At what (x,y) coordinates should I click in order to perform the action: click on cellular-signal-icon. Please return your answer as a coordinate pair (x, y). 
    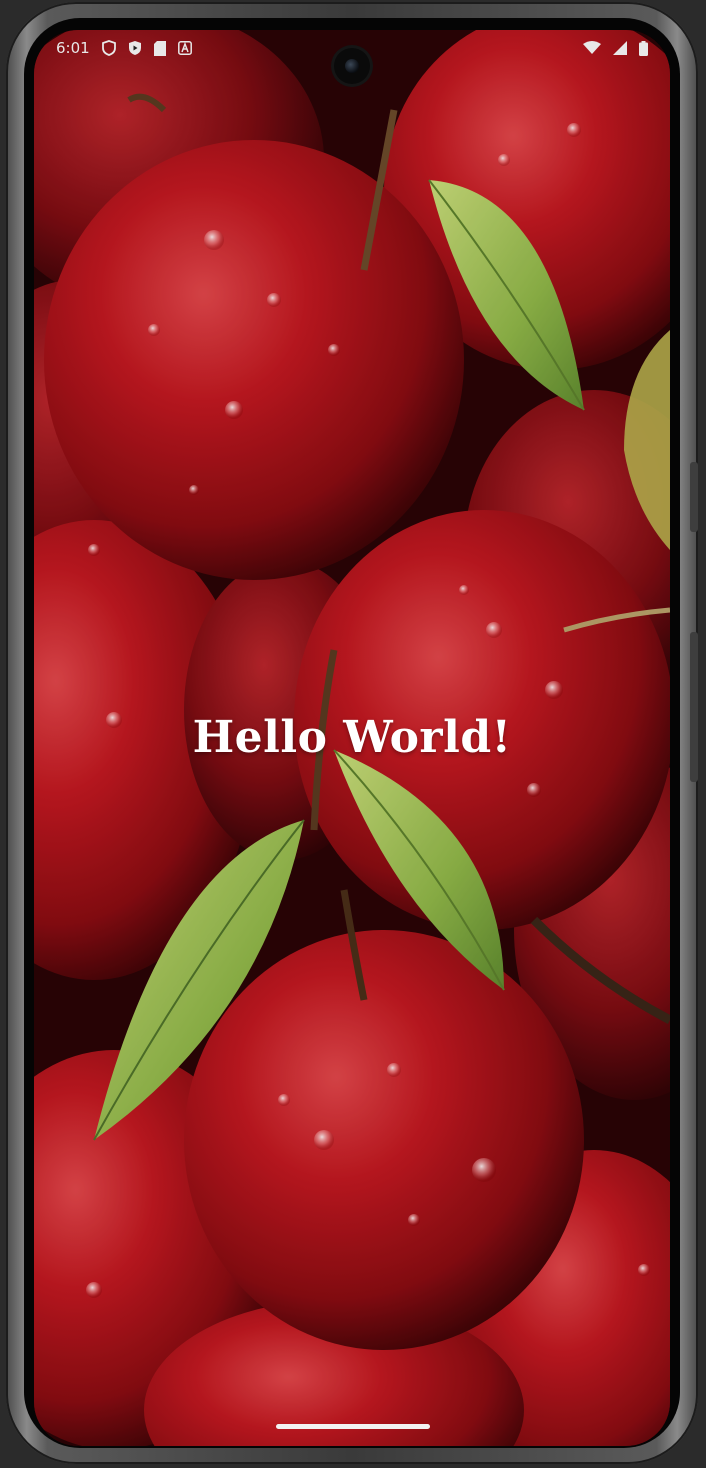
    Looking at the image, I should click on (620, 48).